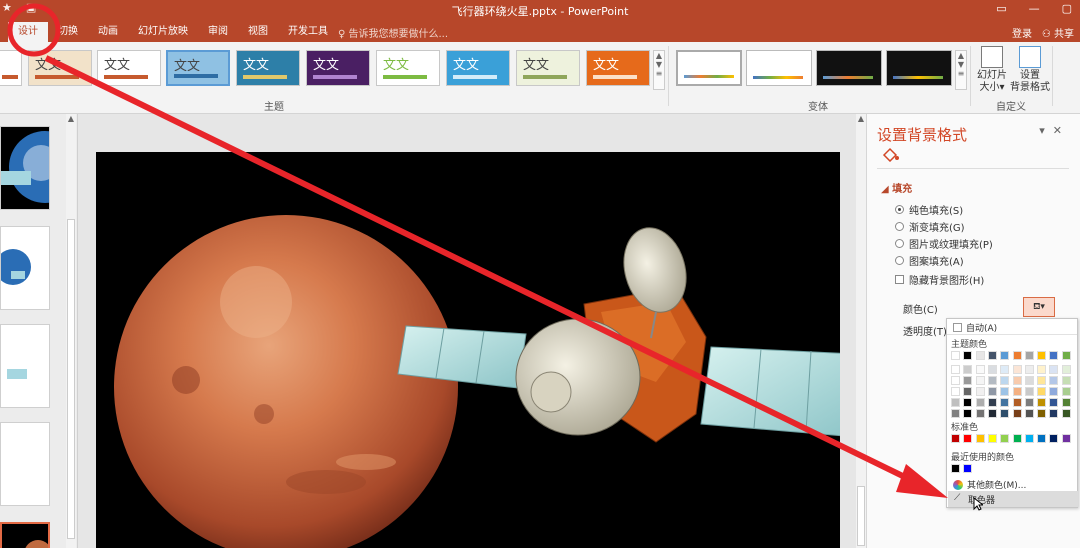  I want to click on slide-scrollbar: ▲, so click(861, 331).